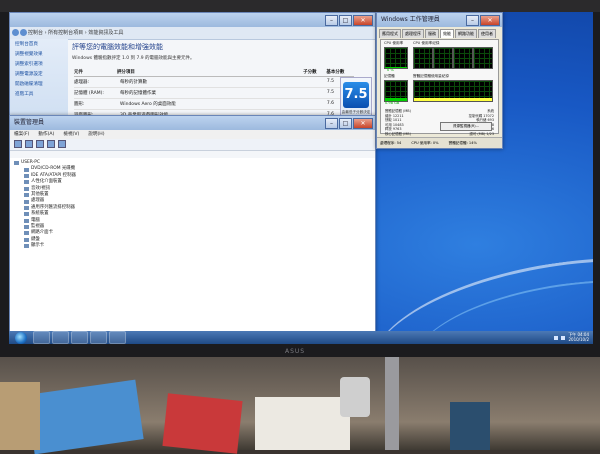  What do you see at coordinates (453, 91) in the screenshot?
I see `memory-history-graph` at bounding box center [453, 91].